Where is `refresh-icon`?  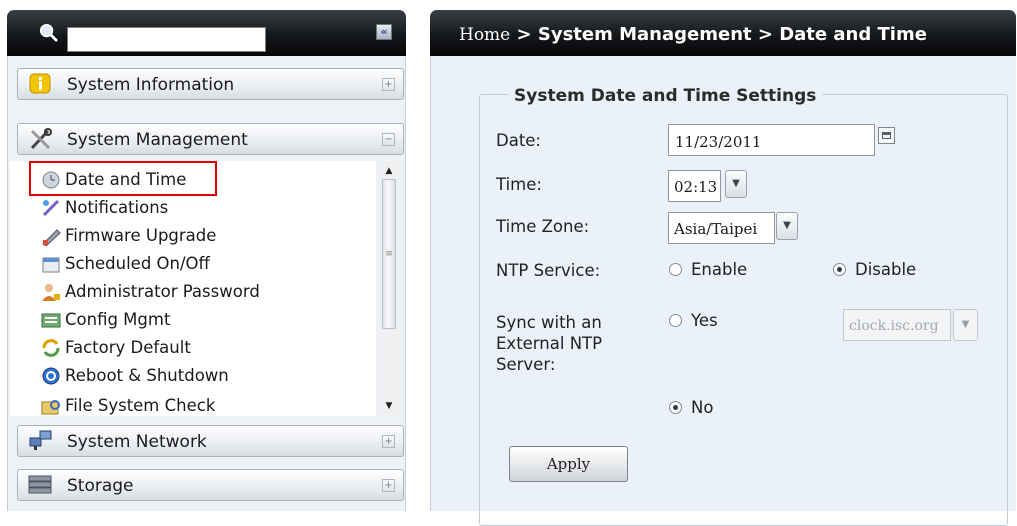 refresh-icon is located at coordinates (51, 348).